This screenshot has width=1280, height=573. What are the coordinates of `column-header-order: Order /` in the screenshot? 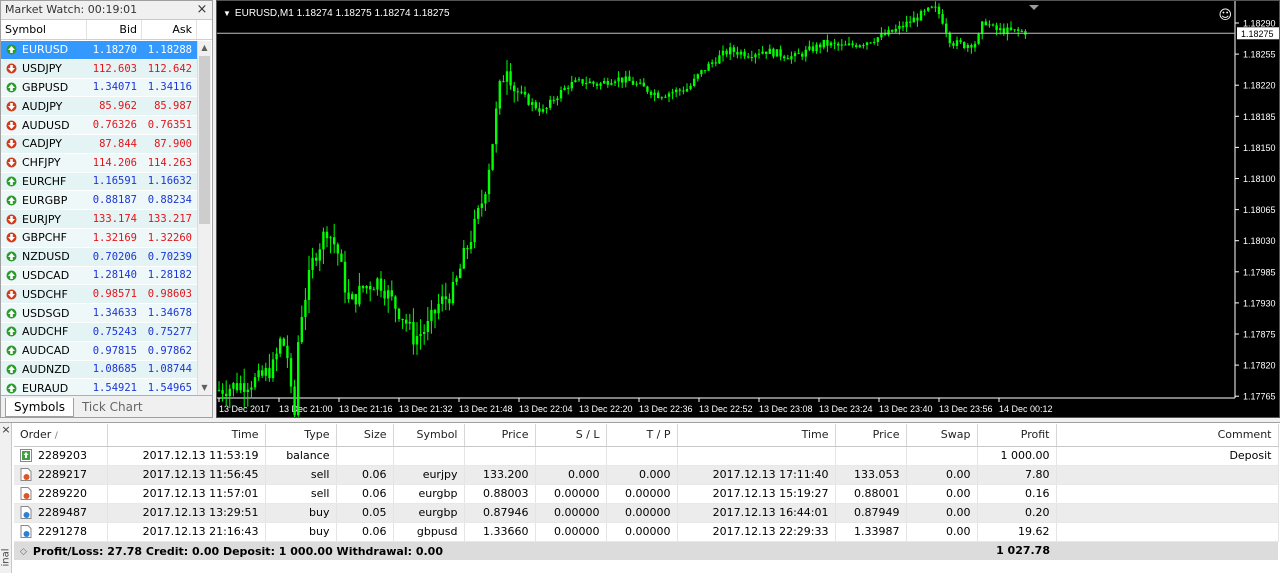 It's located at (61, 435).